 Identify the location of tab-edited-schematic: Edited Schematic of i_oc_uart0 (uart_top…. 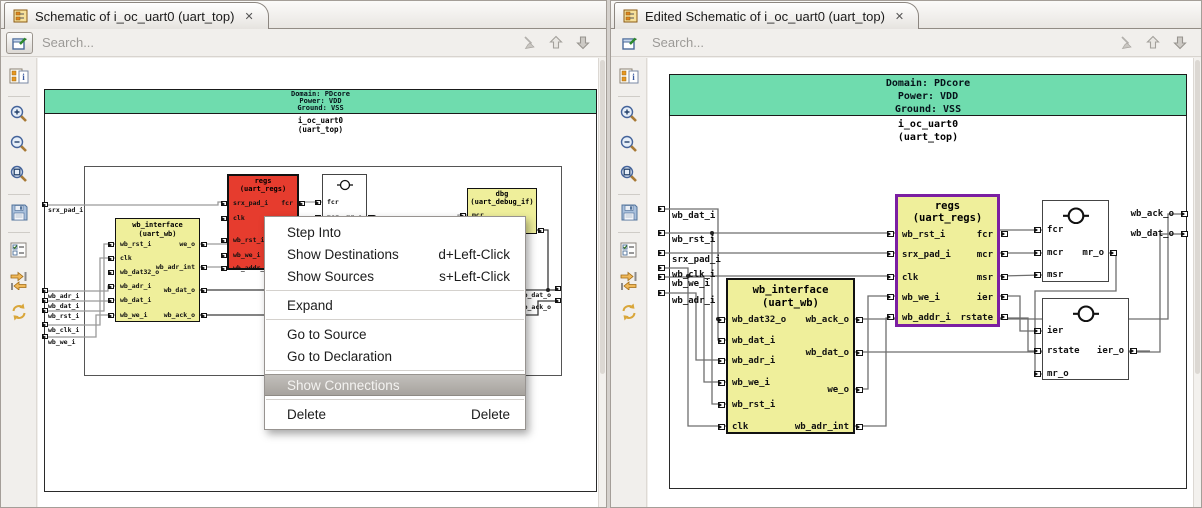
(767, 15).